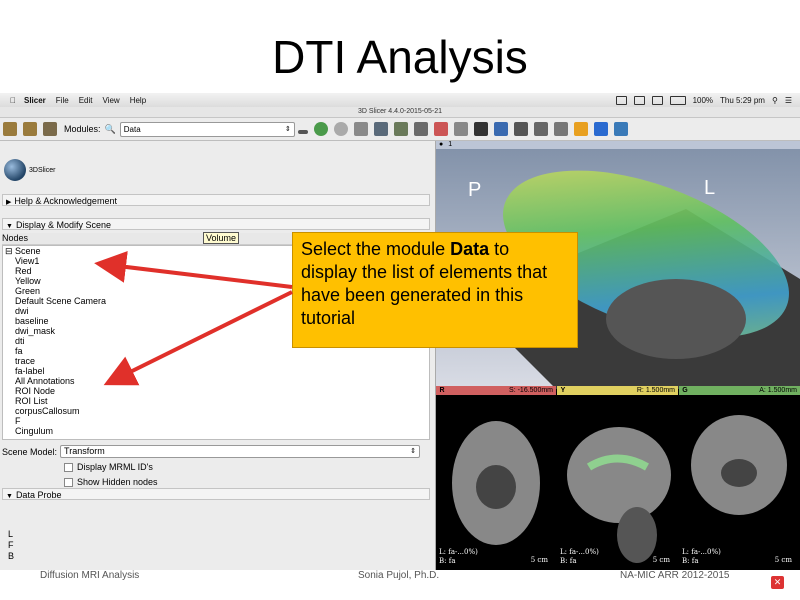 This screenshot has width=800, height=600. What do you see at coordinates (35, 100) in the screenshot?
I see `app-menu: Slicer` at bounding box center [35, 100].